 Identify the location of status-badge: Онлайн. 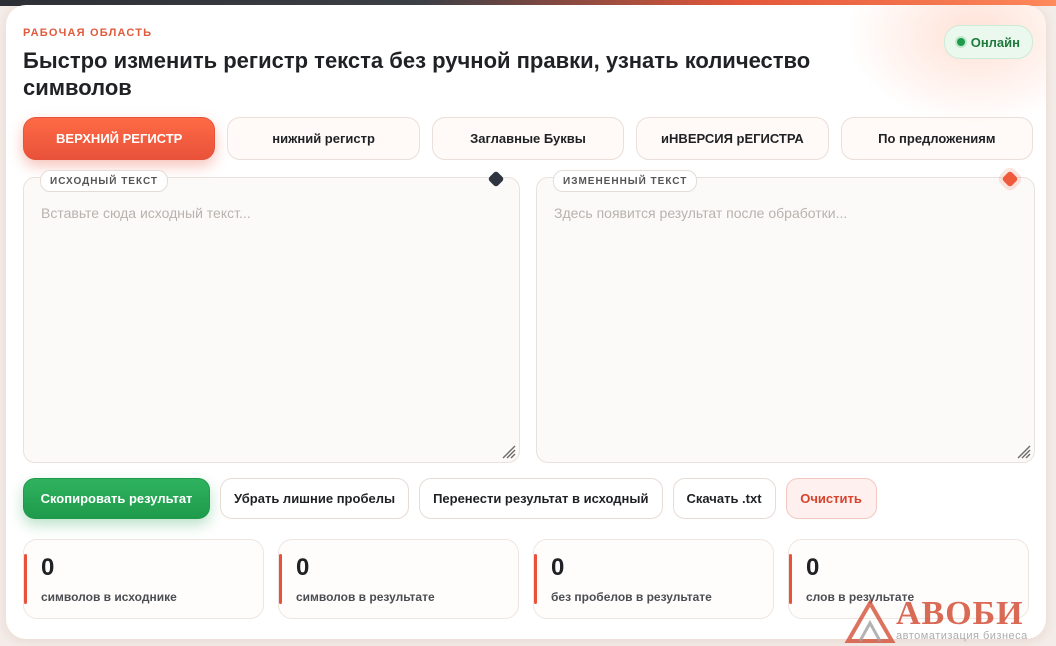
(988, 42).